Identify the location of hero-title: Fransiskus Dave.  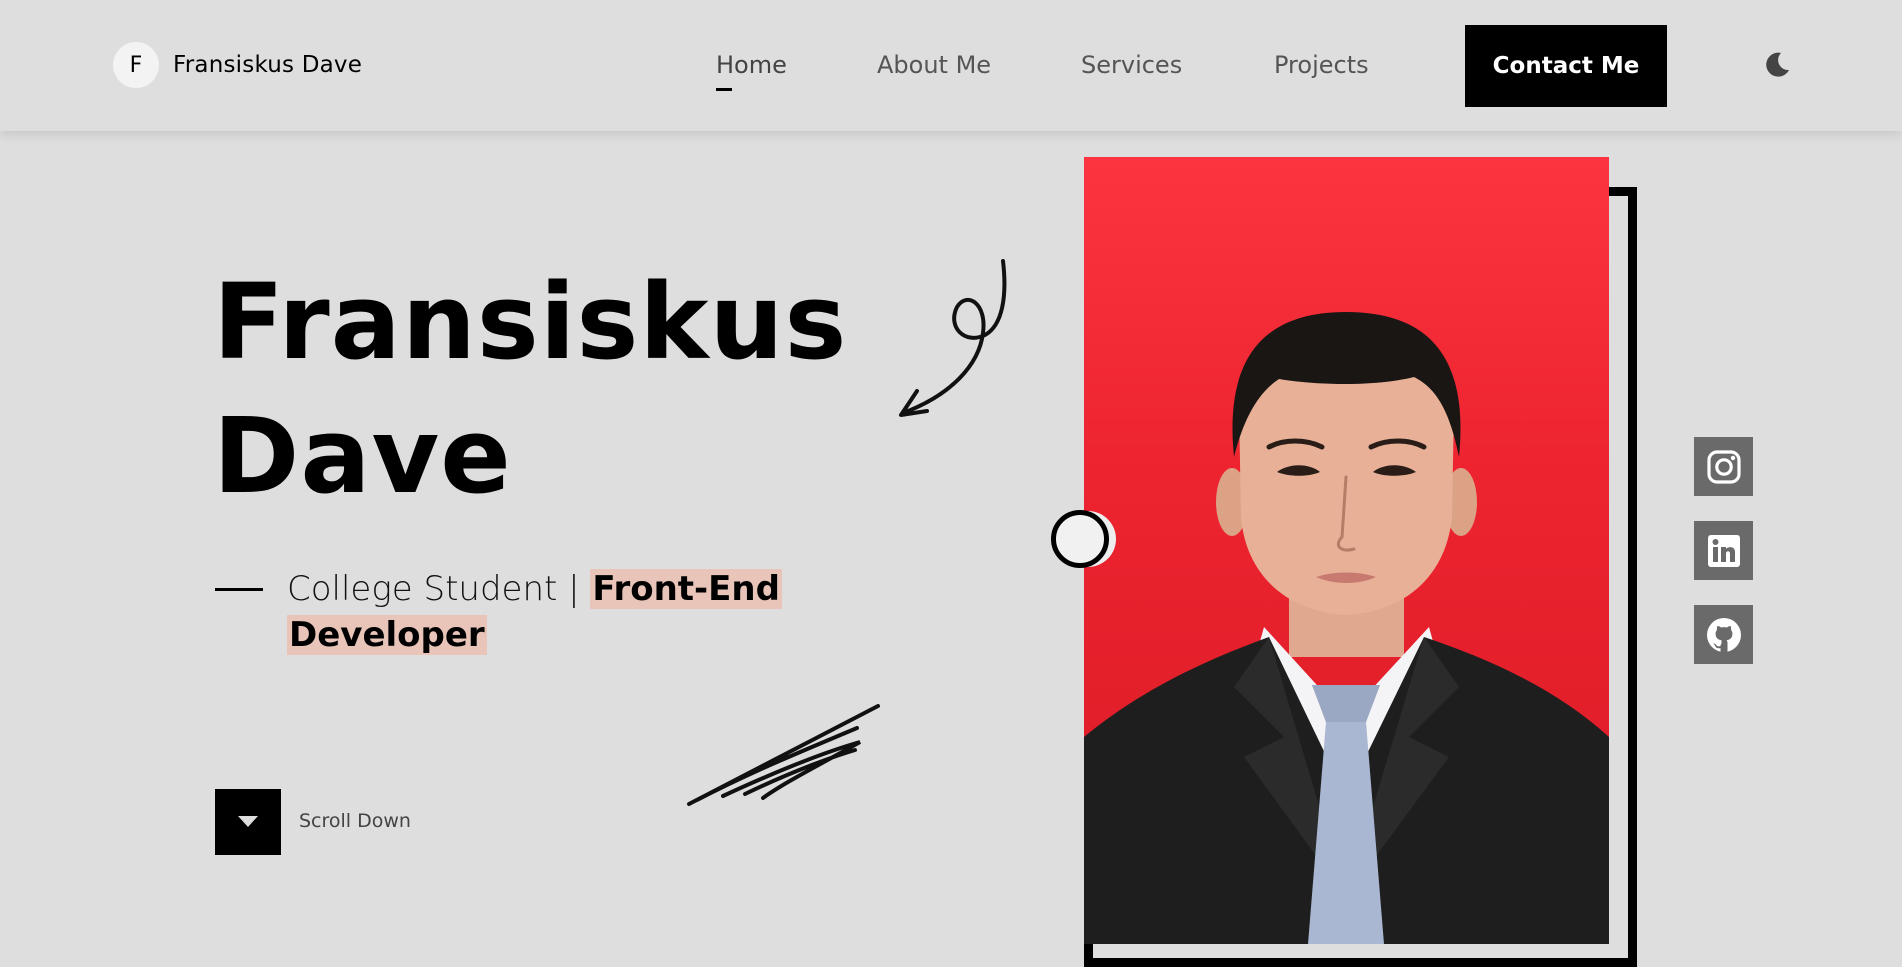
(530, 389).